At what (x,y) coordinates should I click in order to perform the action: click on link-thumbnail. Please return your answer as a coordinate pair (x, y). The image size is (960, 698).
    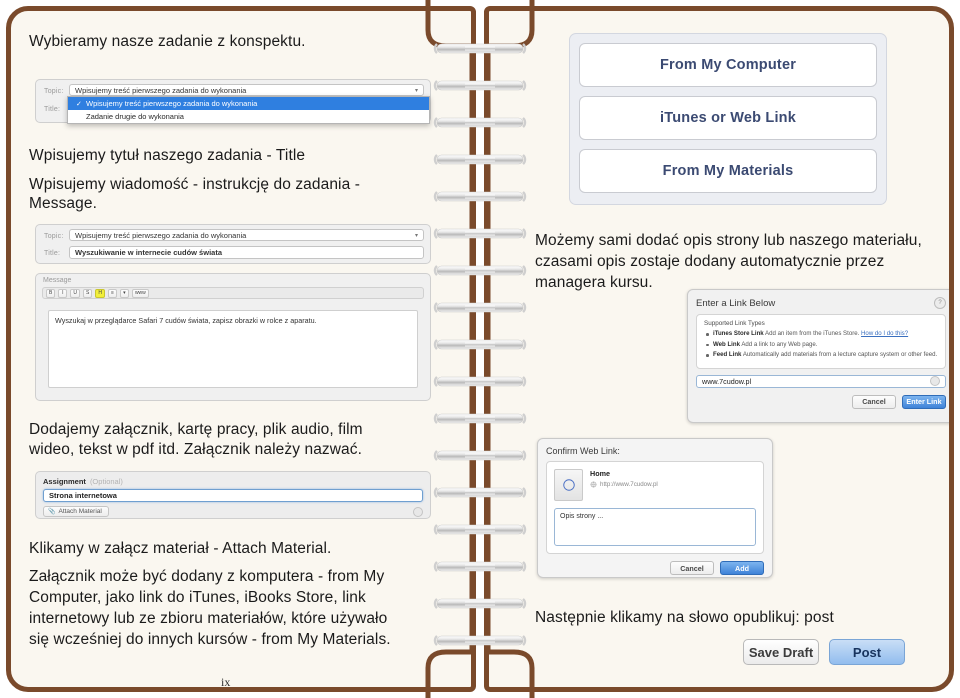
    Looking at the image, I should click on (568, 485).